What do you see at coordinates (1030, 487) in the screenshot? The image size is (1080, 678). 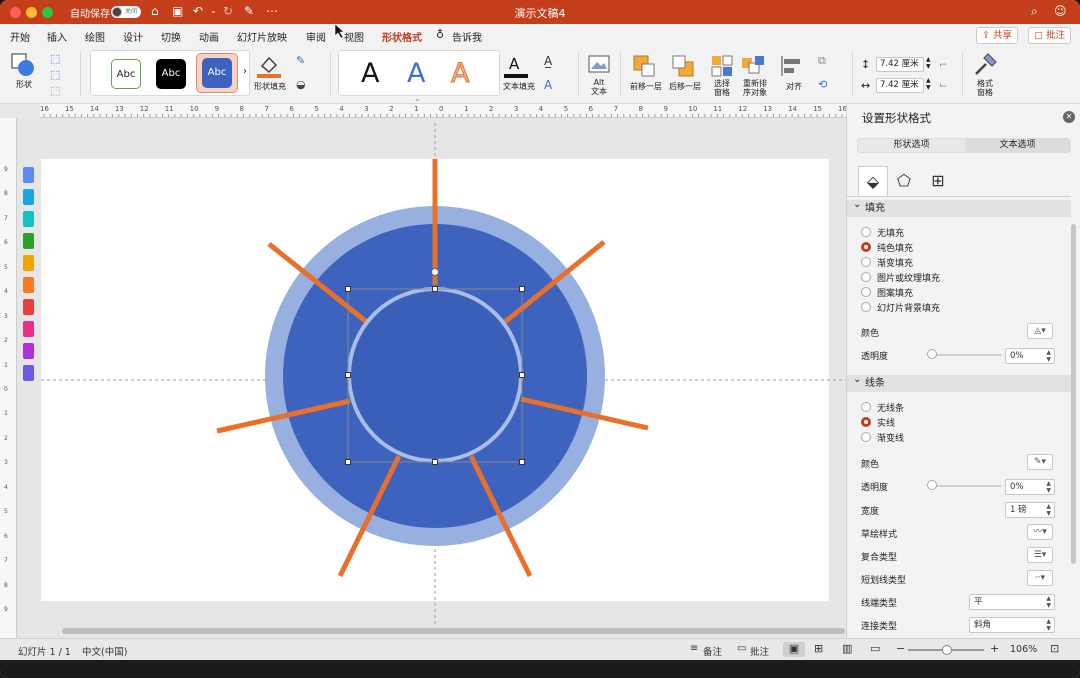 I see `line-transparency-input: 0% ▲ ▼` at bounding box center [1030, 487].